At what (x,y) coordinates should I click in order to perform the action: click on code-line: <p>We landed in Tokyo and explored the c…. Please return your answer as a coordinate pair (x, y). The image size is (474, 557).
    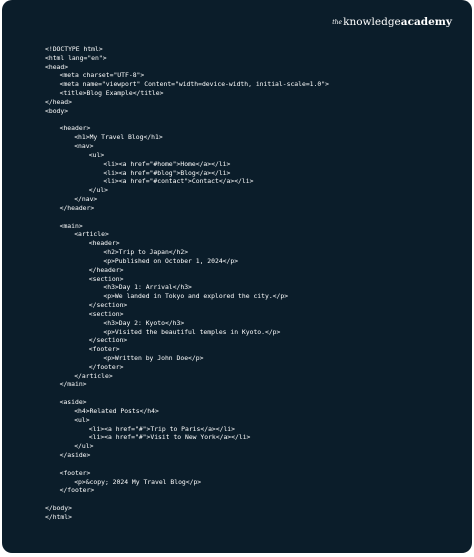
    Looking at the image, I should click on (196, 296).